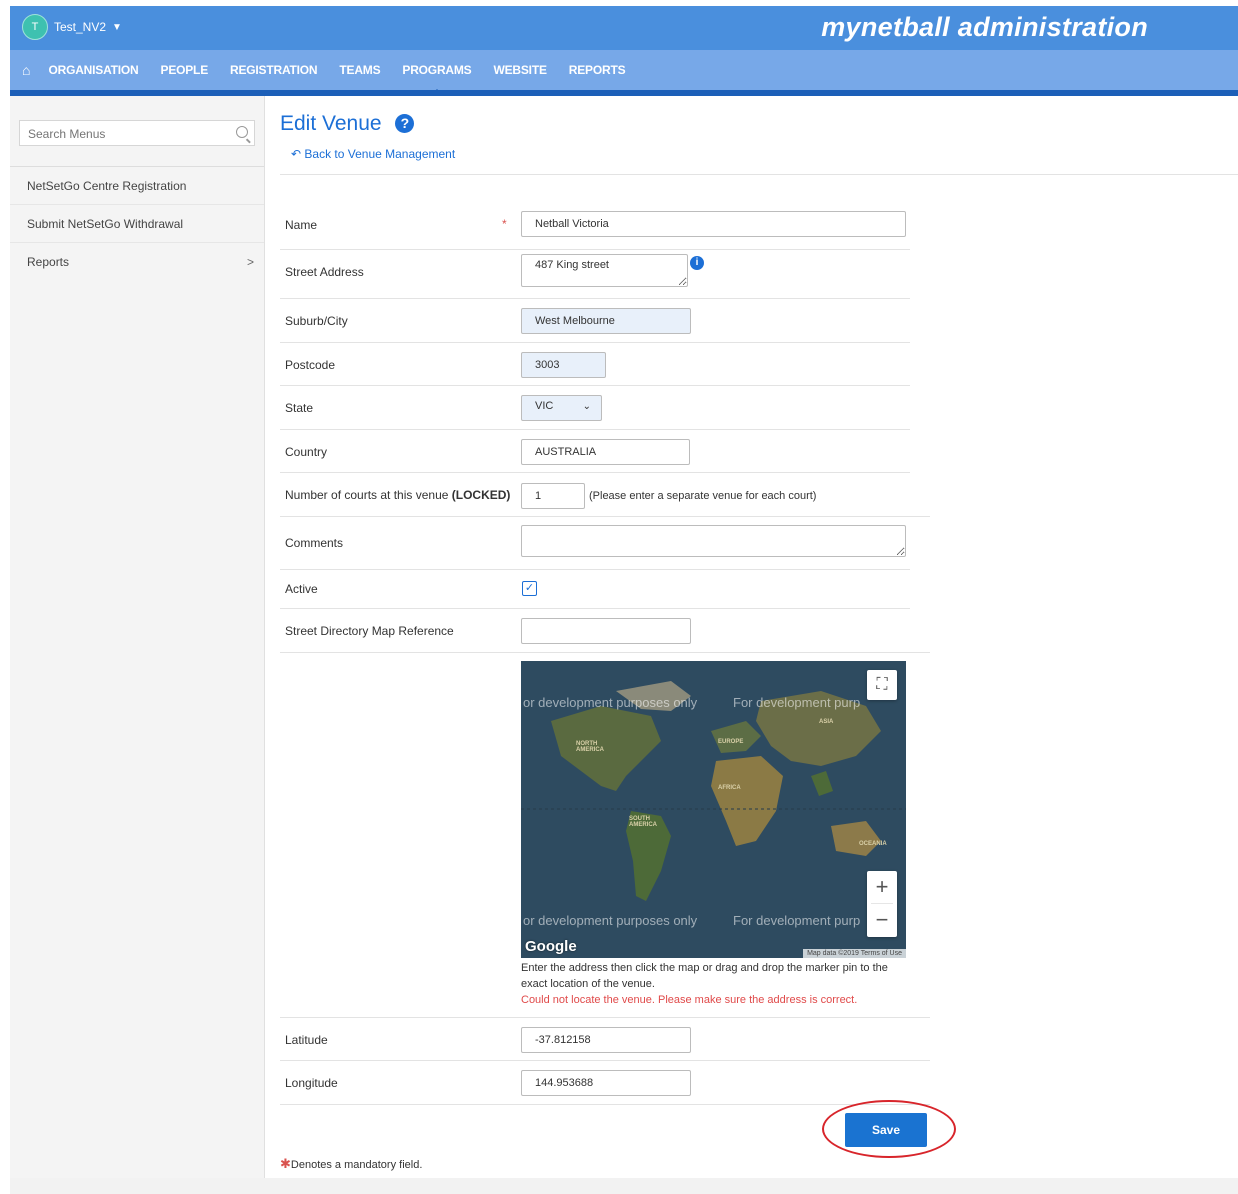  Describe the element at coordinates (117, 27) in the screenshot. I see `chevron-down-icon: ▼` at that location.